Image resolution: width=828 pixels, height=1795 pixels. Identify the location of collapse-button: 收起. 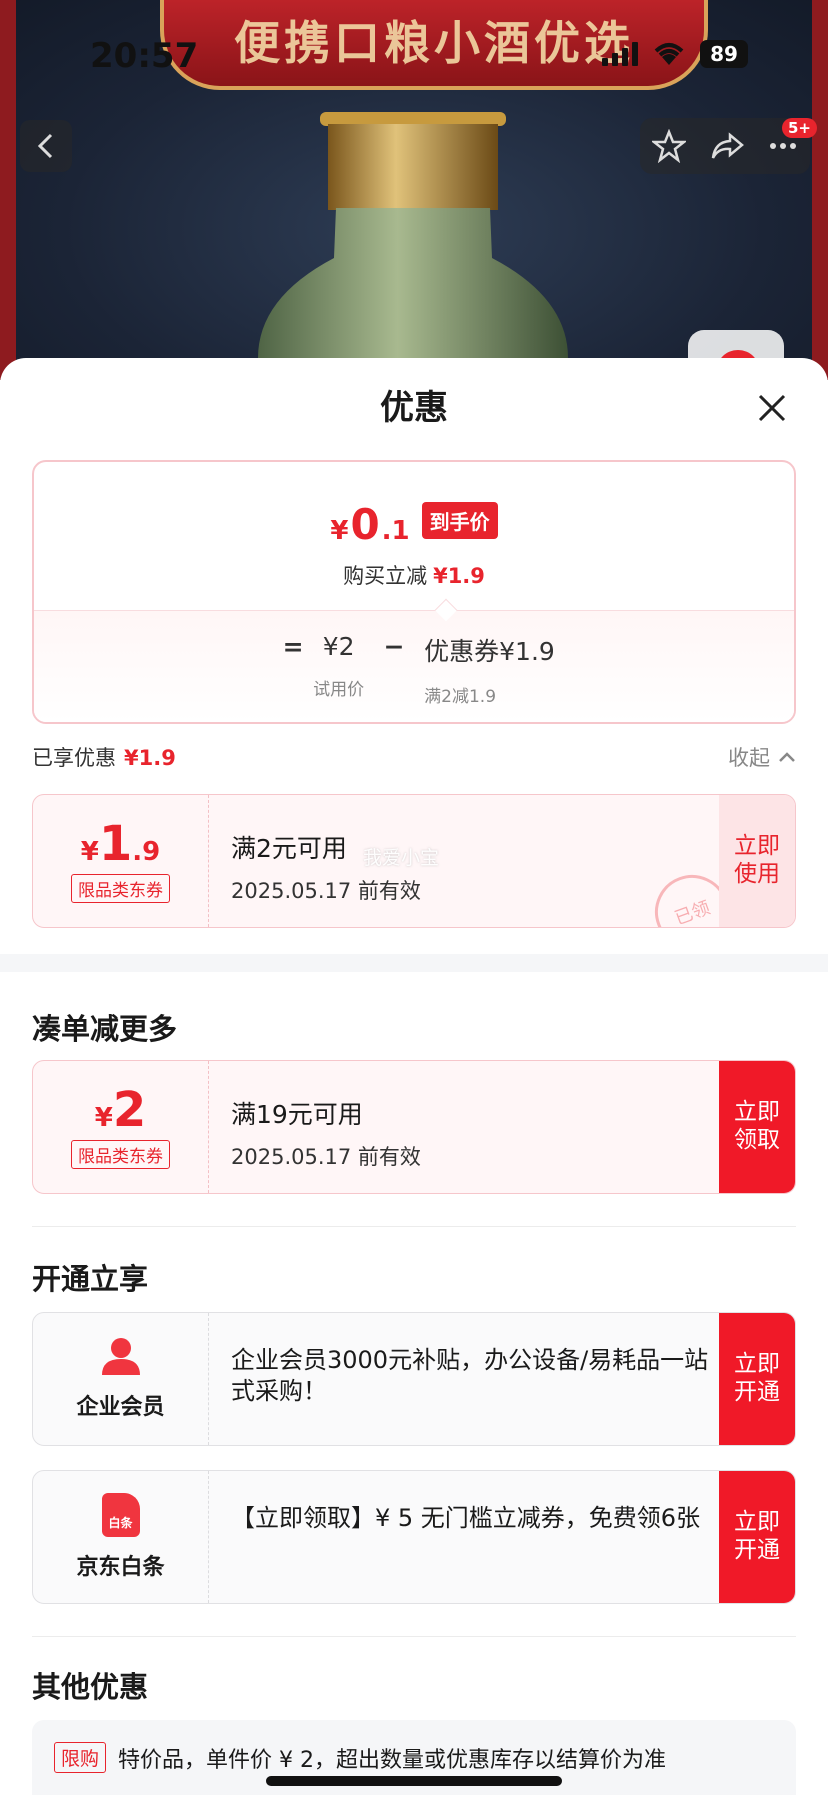
(762, 757).